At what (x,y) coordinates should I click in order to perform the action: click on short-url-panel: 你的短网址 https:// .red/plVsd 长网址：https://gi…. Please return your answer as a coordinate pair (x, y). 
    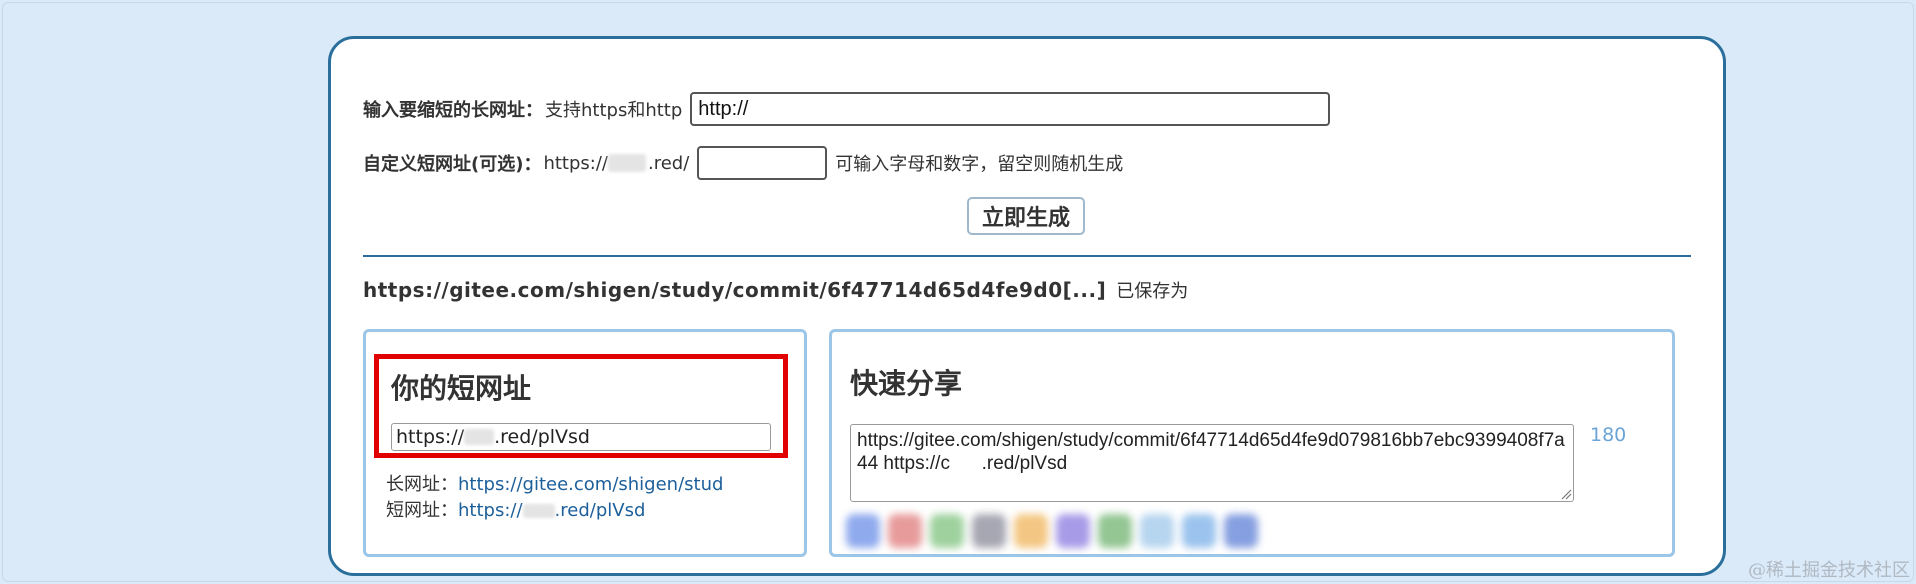
    Looking at the image, I should click on (585, 443).